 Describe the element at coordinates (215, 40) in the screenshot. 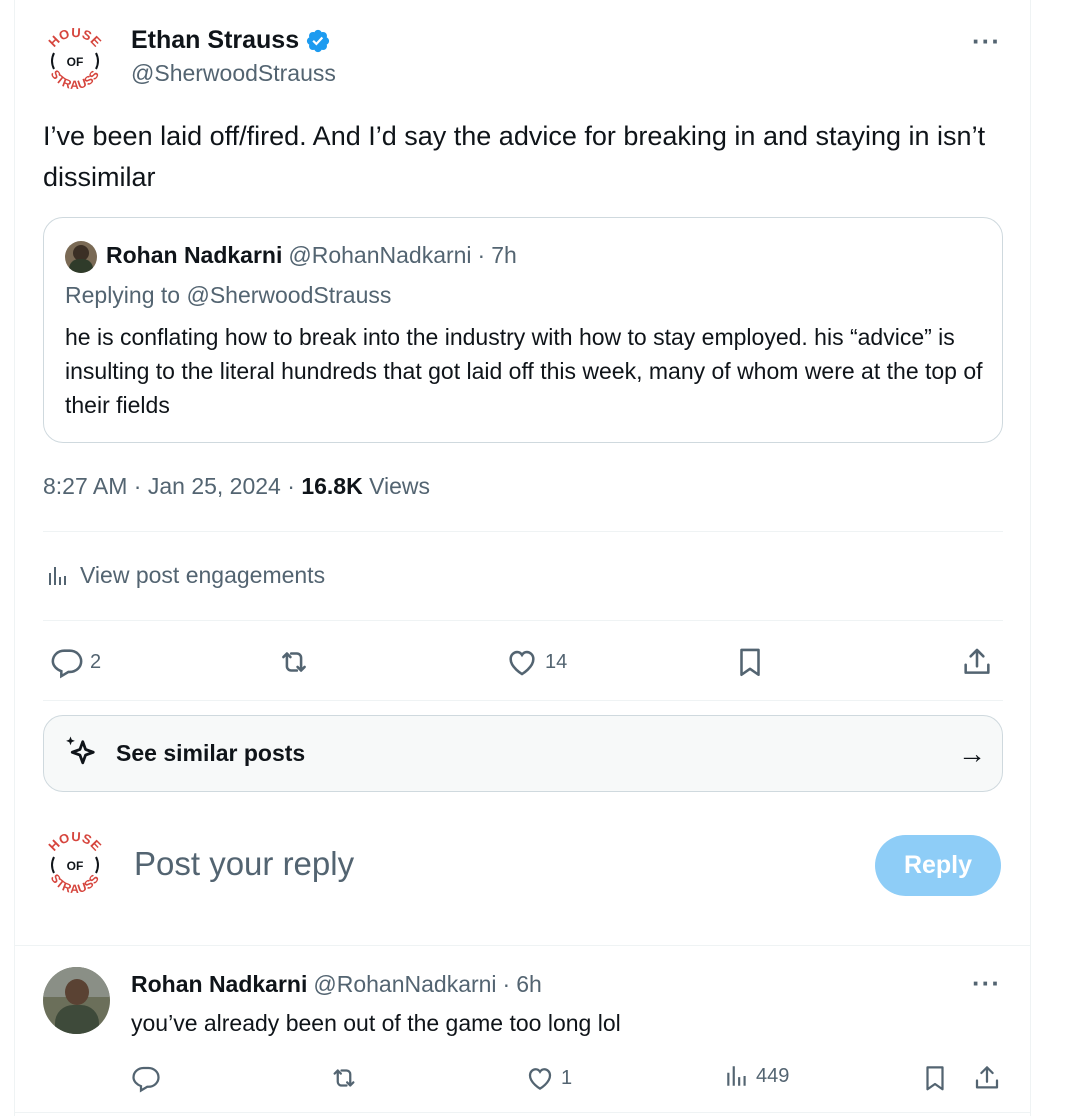

I see `author-name: Ethan Strauss` at that location.